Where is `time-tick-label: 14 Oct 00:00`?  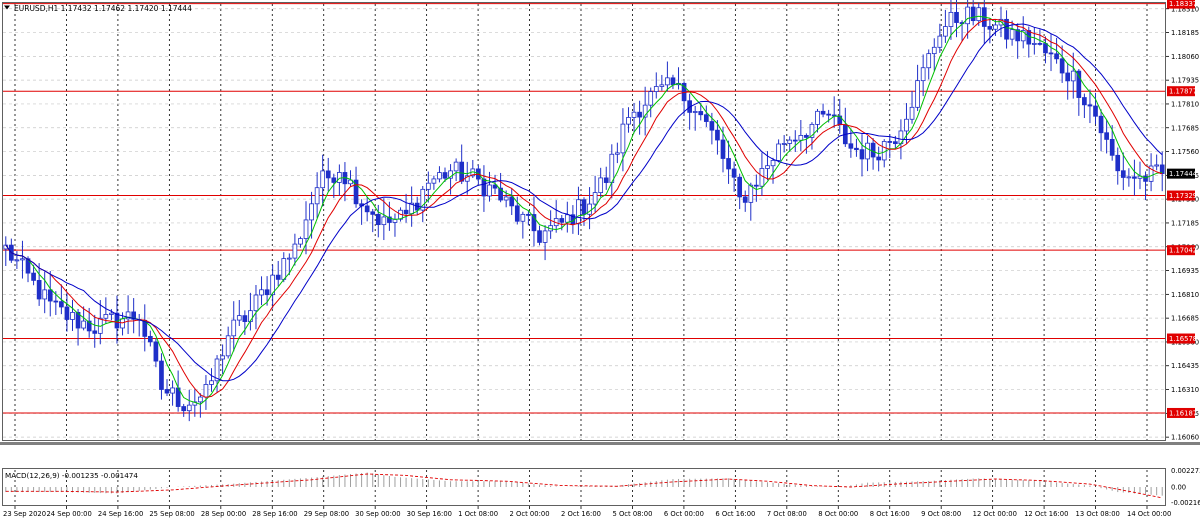 time-tick-label: 14 Oct 00:00 is located at coordinates (1149, 514).